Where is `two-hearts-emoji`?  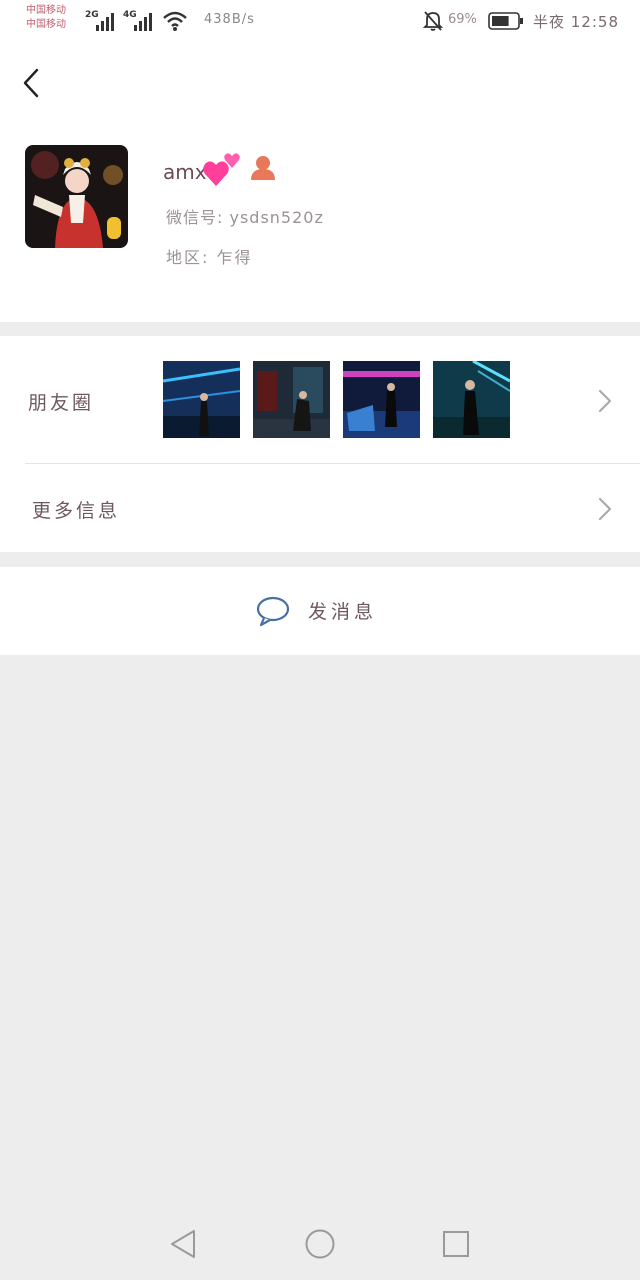
two-hearts-emoji is located at coordinates (221, 169).